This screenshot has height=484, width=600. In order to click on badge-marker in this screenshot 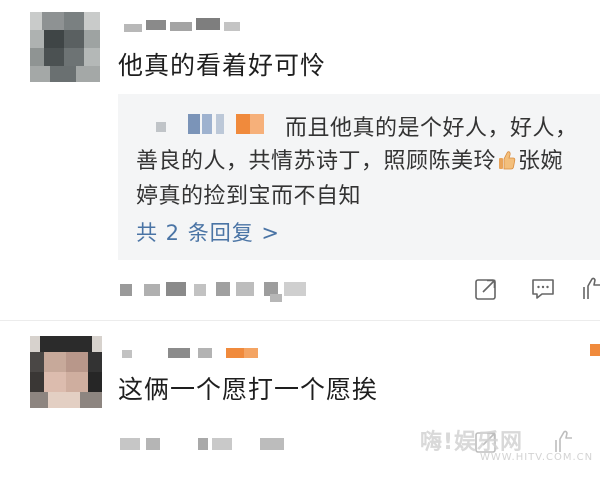, I will do `click(595, 350)`.